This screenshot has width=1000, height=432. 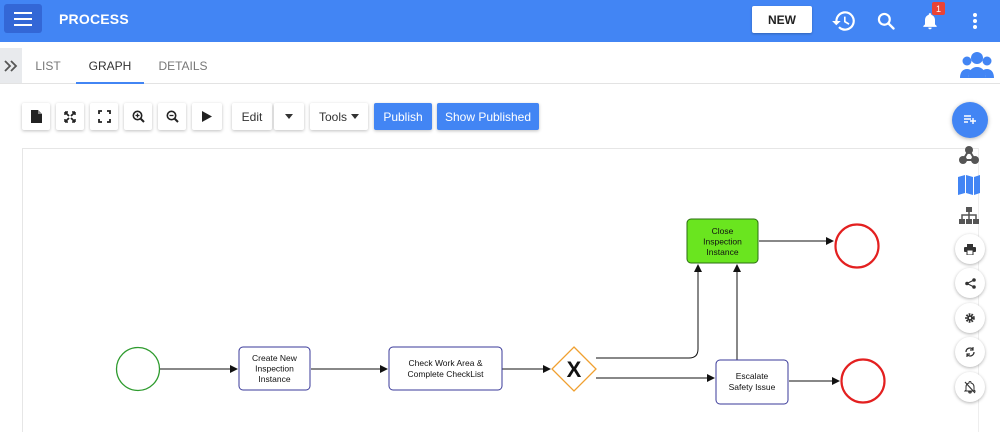 I want to click on tab-list: LIST, so click(x=48, y=65).